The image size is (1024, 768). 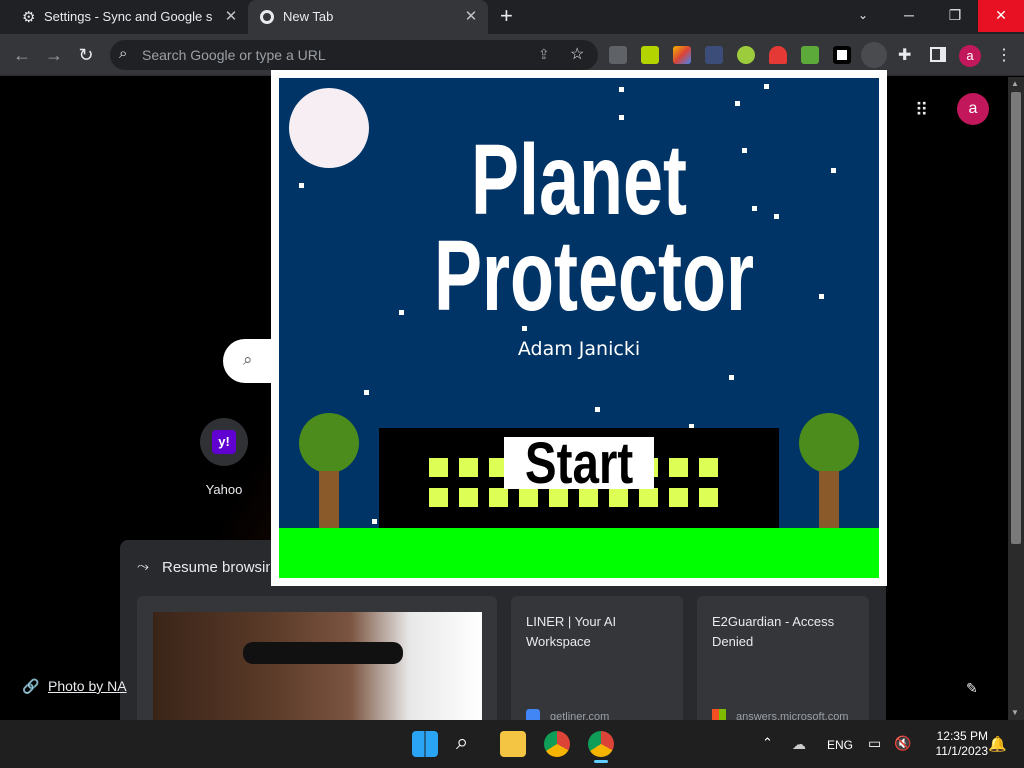 I want to click on photo-credit-link: Photo by NA, so click(x=96, y=686).